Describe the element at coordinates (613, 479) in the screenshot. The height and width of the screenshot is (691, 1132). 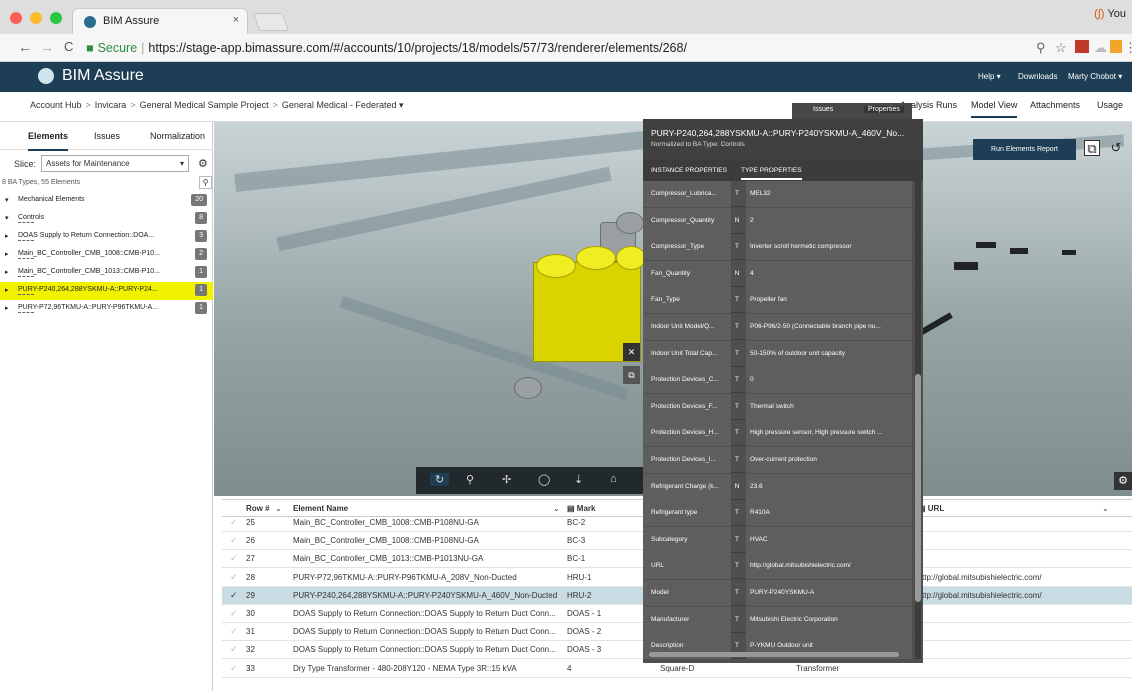
I see `home-icon: ⌂` at that location.